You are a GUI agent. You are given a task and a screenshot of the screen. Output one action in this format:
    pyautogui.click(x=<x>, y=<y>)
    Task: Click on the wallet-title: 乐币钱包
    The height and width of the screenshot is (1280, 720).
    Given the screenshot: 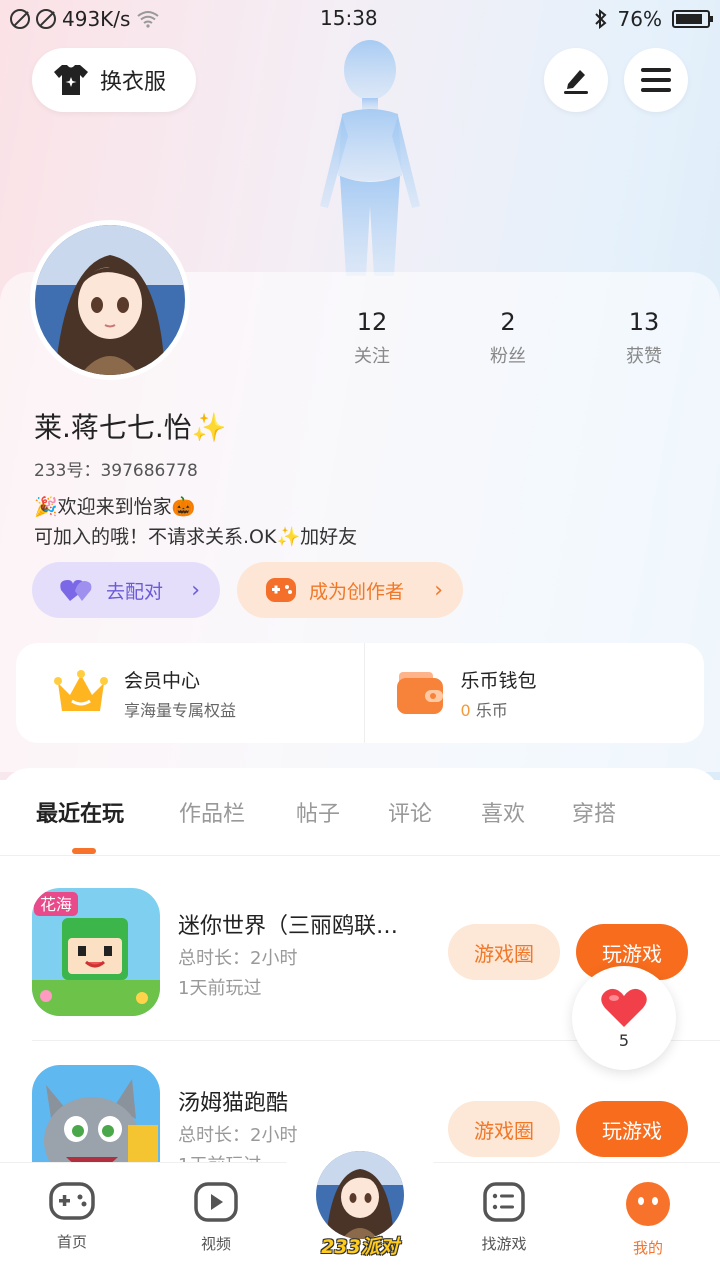 What is the action you would take?
    pyautogui.click(x=498, y=680)
    